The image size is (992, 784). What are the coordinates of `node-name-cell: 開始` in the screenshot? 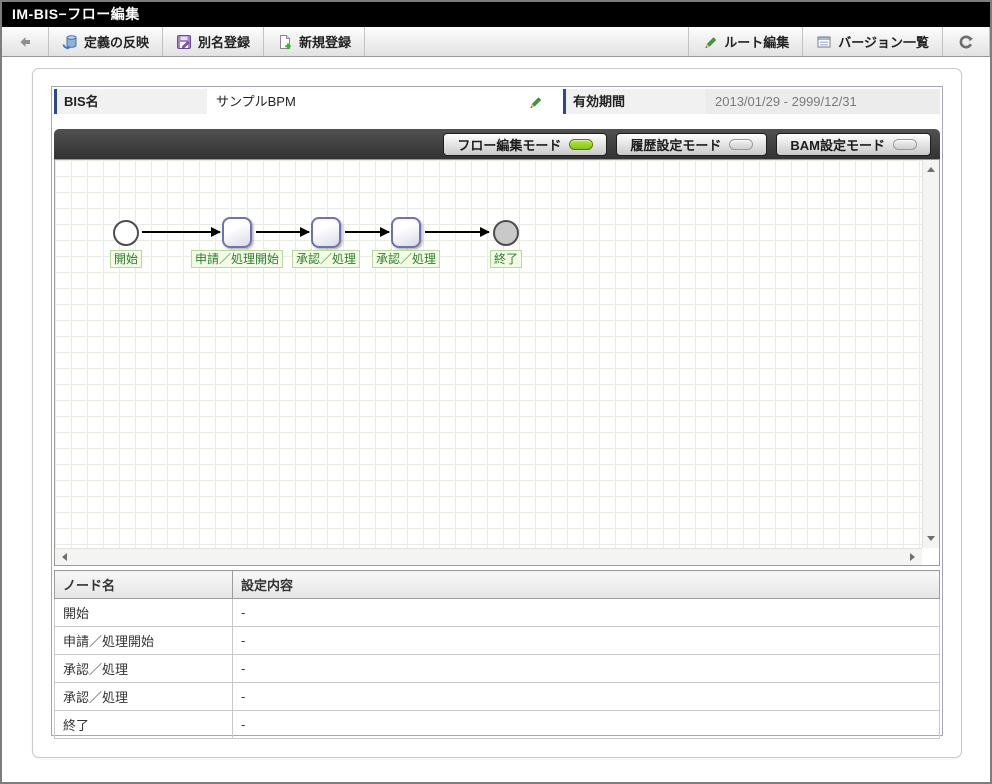 It's located at (143, 612).